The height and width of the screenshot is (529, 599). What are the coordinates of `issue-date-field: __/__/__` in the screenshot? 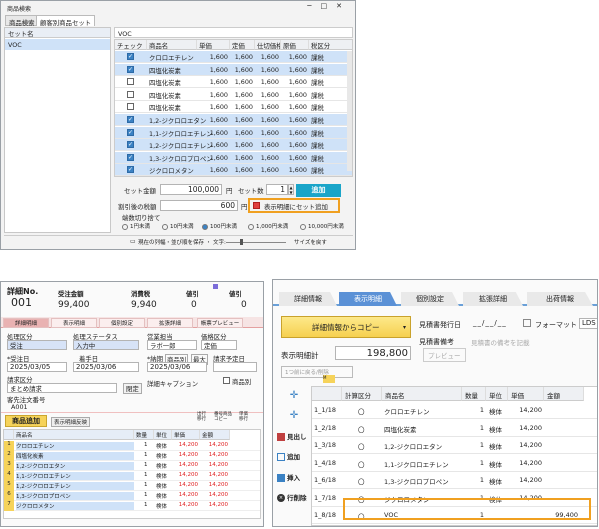 It's located at (490, 323).